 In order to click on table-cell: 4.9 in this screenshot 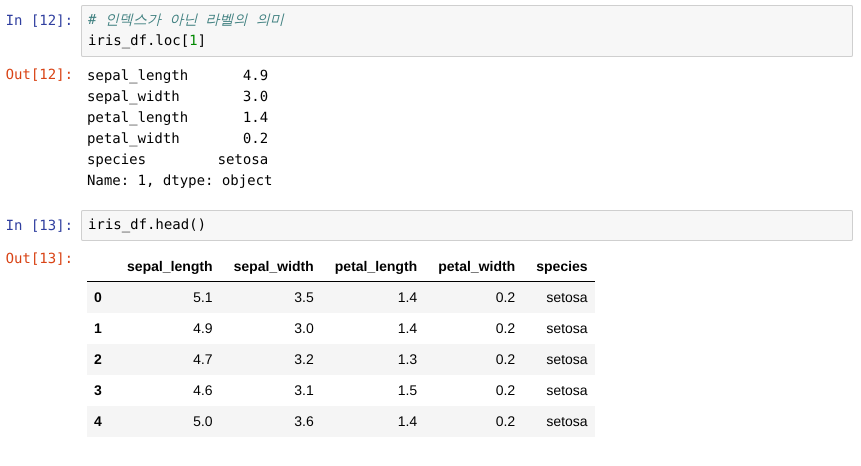, I will do `click(166, 328)`.